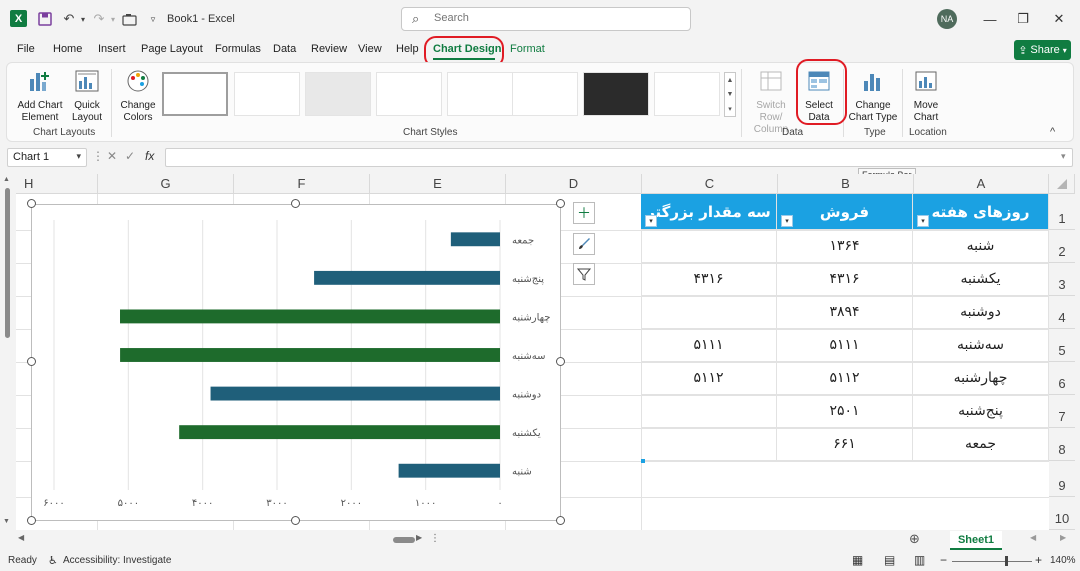  I want to click on chart-styles-scroll: ▲ ▼ ▾, so click(730, 94).